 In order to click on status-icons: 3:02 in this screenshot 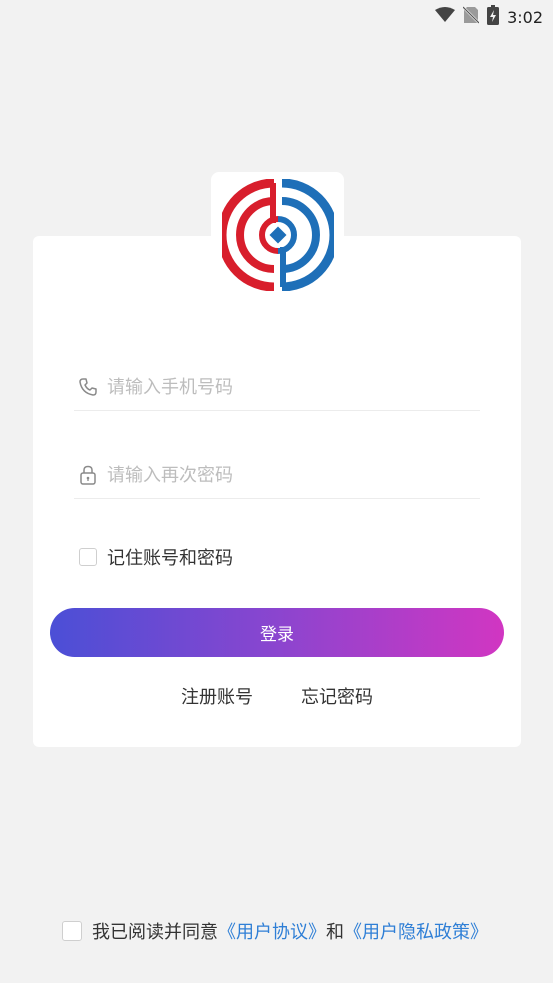, I will do `click(489, 17)`.